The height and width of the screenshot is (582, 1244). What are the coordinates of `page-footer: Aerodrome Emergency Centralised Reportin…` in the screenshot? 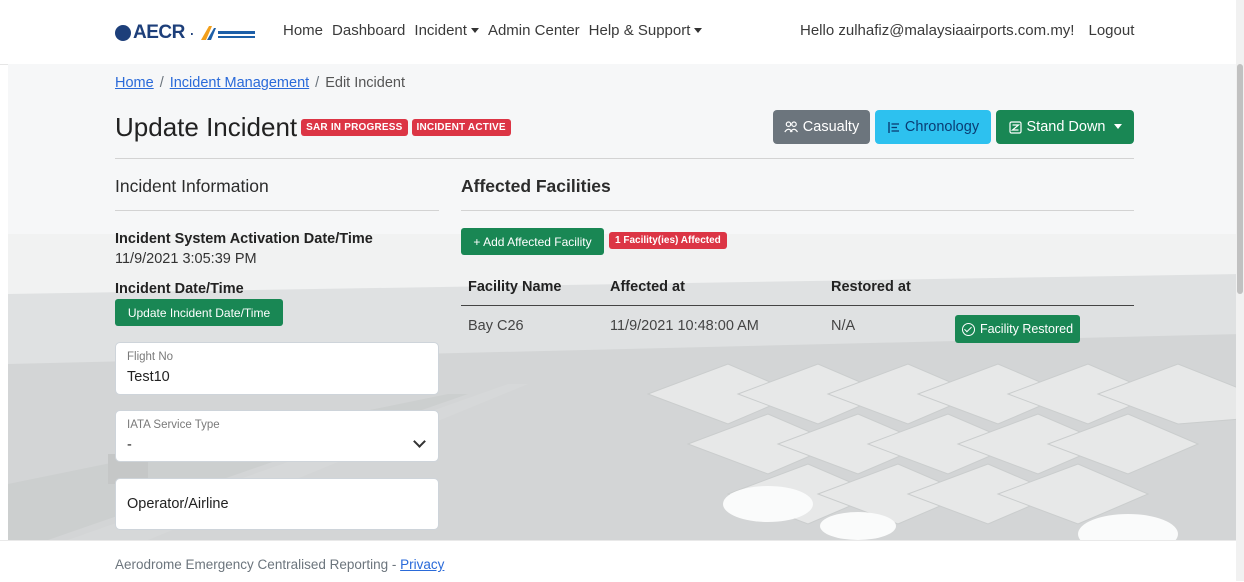 It's located at (618, 561).